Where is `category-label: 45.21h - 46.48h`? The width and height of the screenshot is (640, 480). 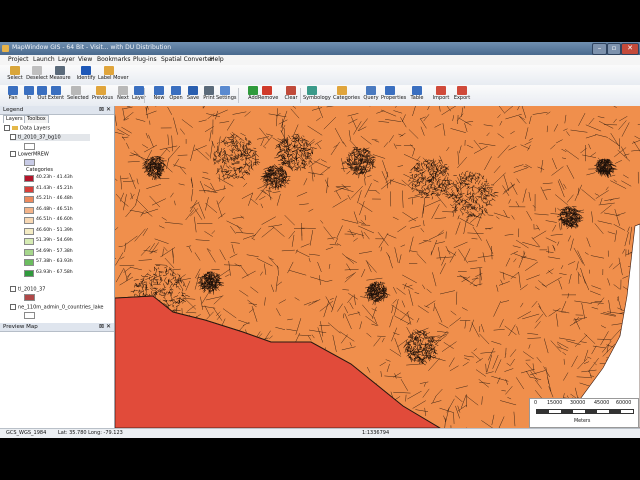
category-label: 45.21h - 46.48h is located at coordinates (54, 198).